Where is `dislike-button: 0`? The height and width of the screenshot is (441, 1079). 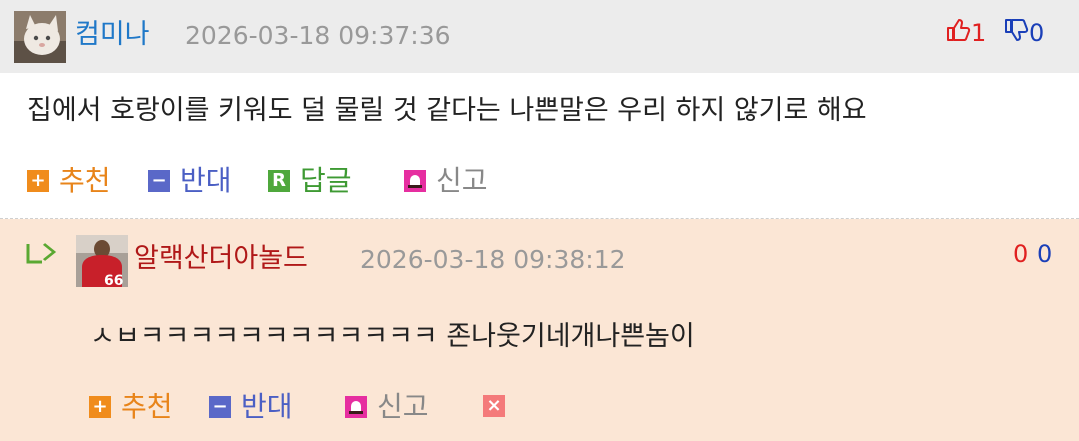
dislike-button: 0 is located at coordinates (1023, 33).